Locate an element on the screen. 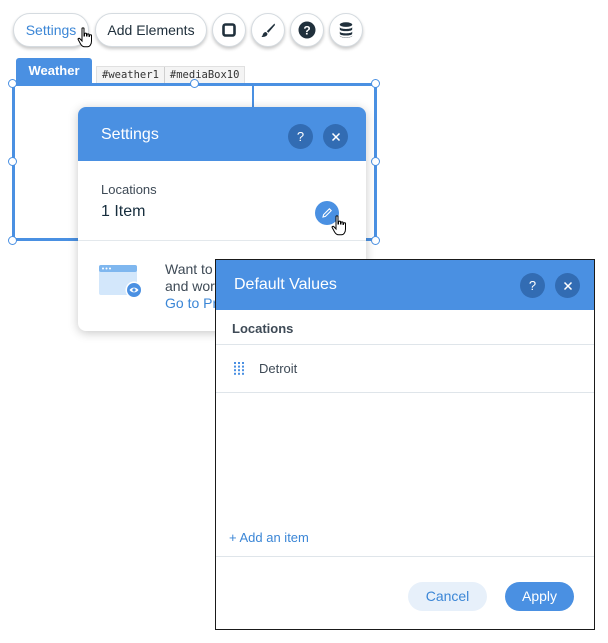  browser-preview-icon is located at coordinates (121, 282).